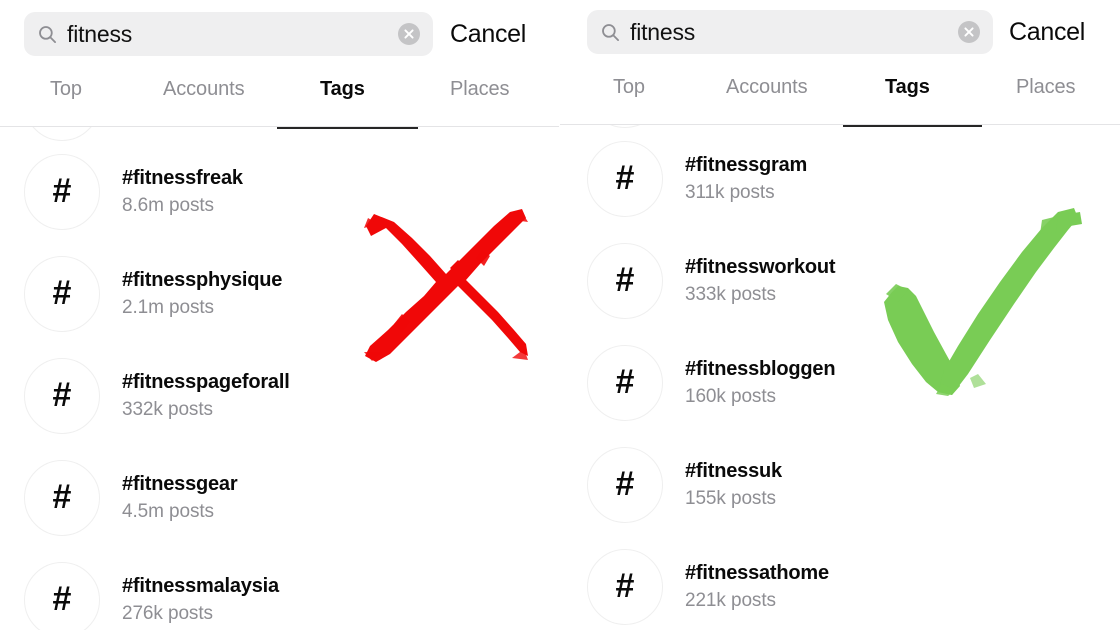 The height and width of the screenshot is (630, 1120). I want to click on list-item-text: #fitnessuk 155k posts, so click(733, 485).